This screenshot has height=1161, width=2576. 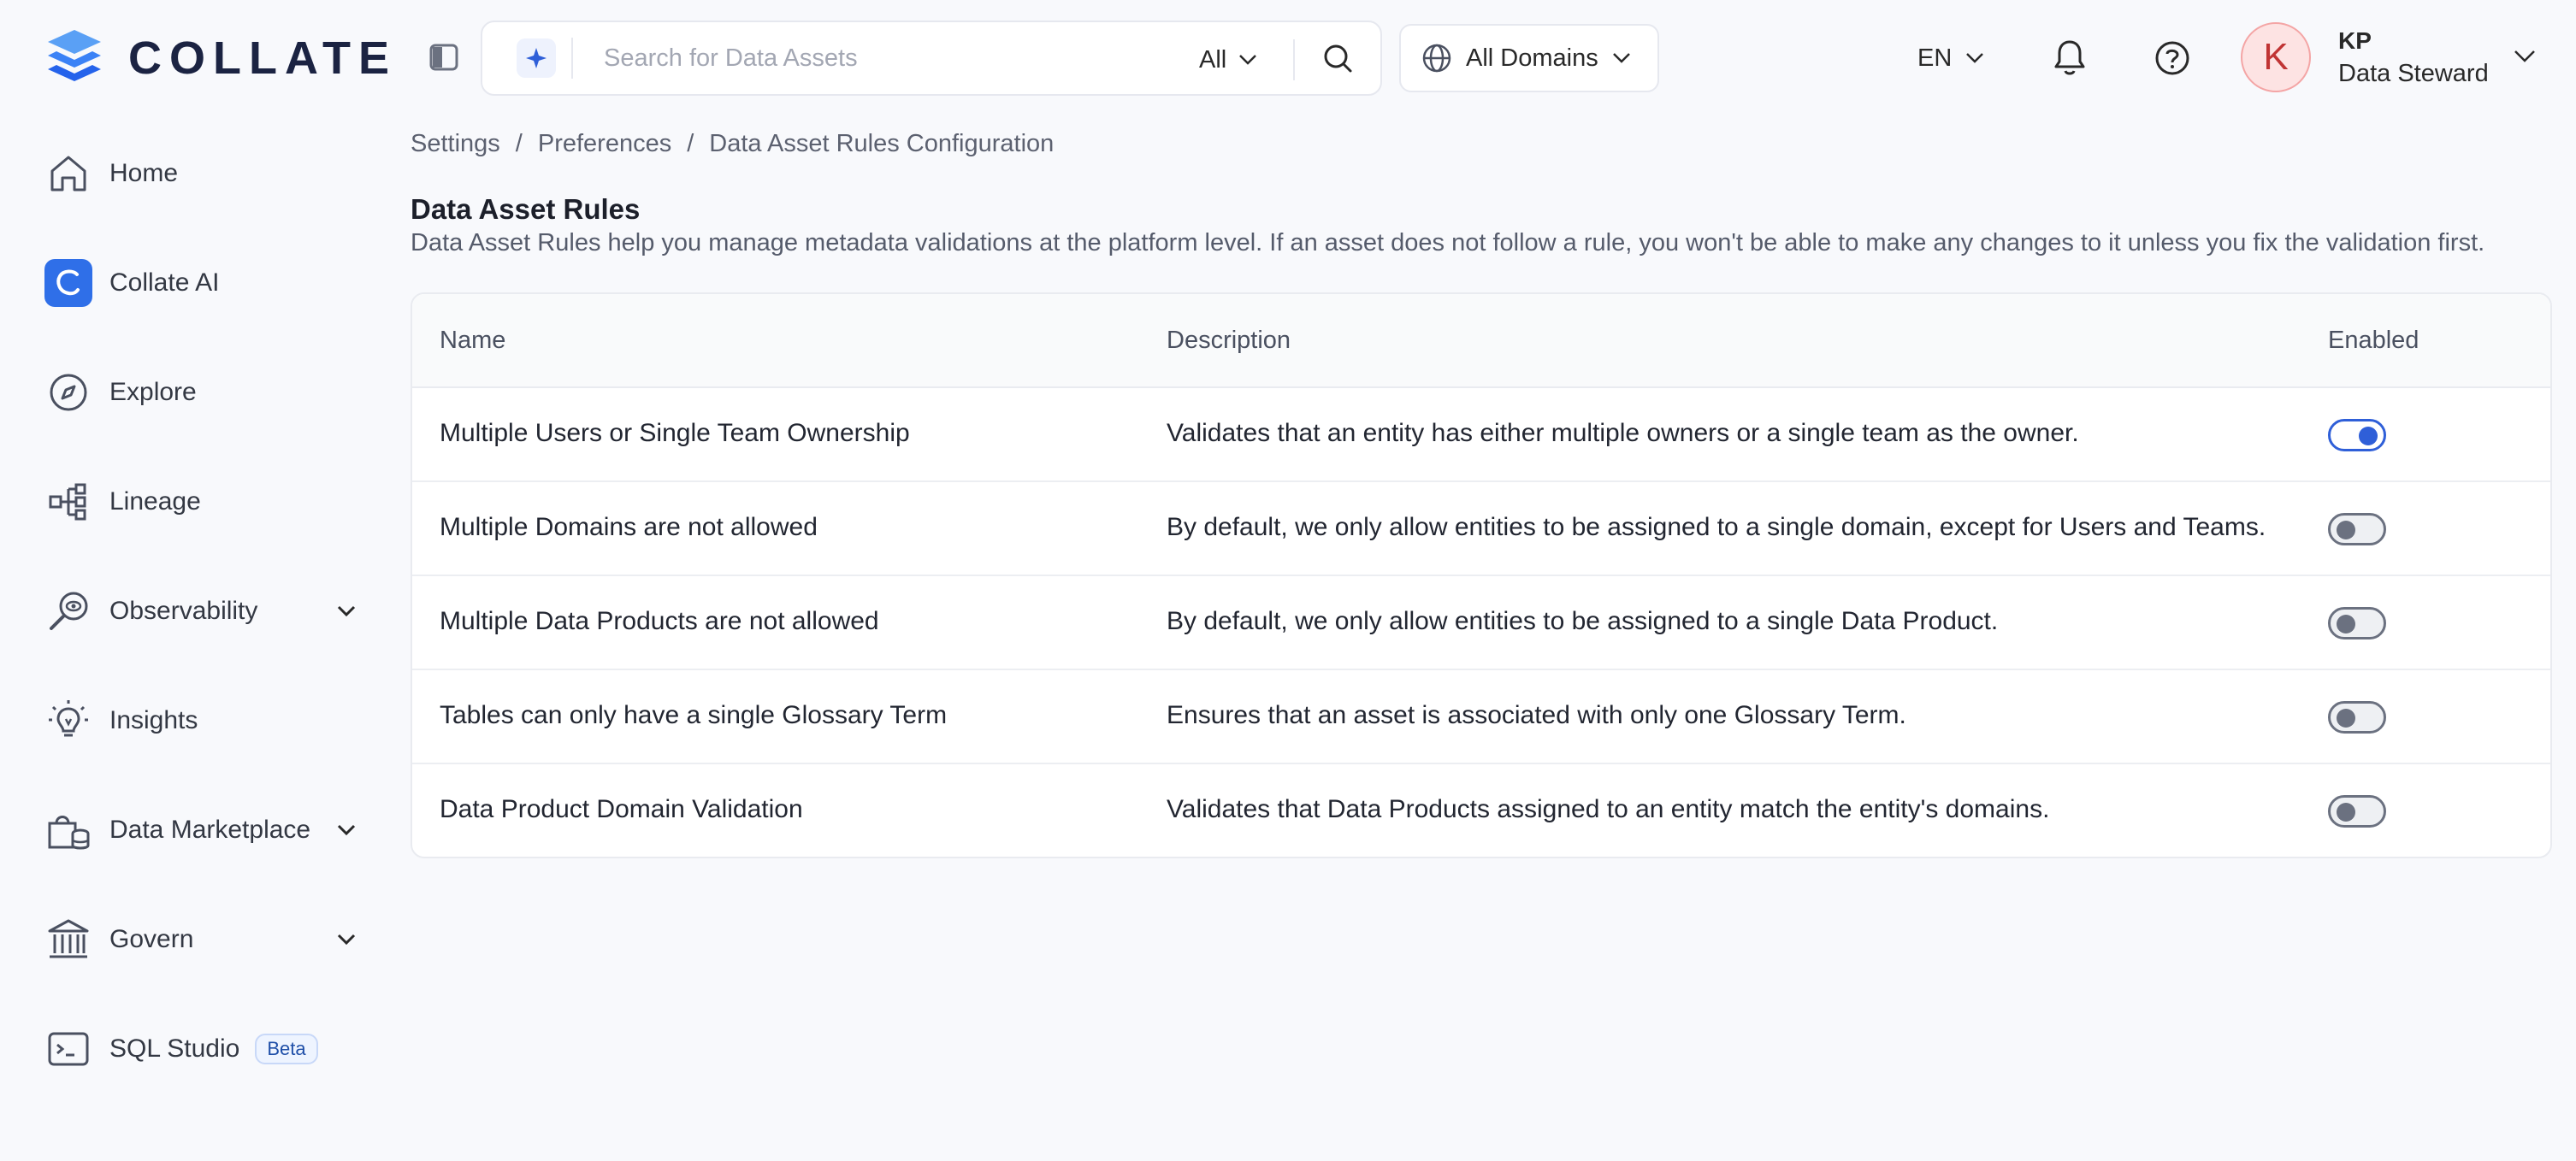 What do you see at coordinates (286, 1049) in the screenshot?
I see `beta-badge: Beta` at bounding box center [286, 1049].